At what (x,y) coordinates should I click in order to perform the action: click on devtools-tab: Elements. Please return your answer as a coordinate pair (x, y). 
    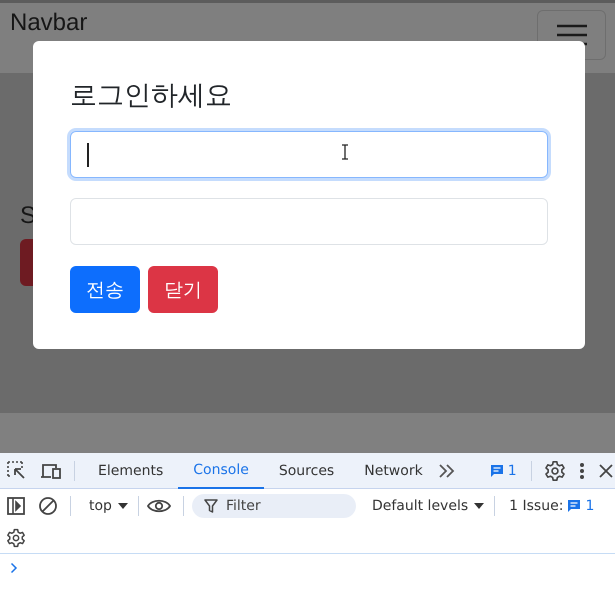
    Looking at the image, I should click on (130, 470).